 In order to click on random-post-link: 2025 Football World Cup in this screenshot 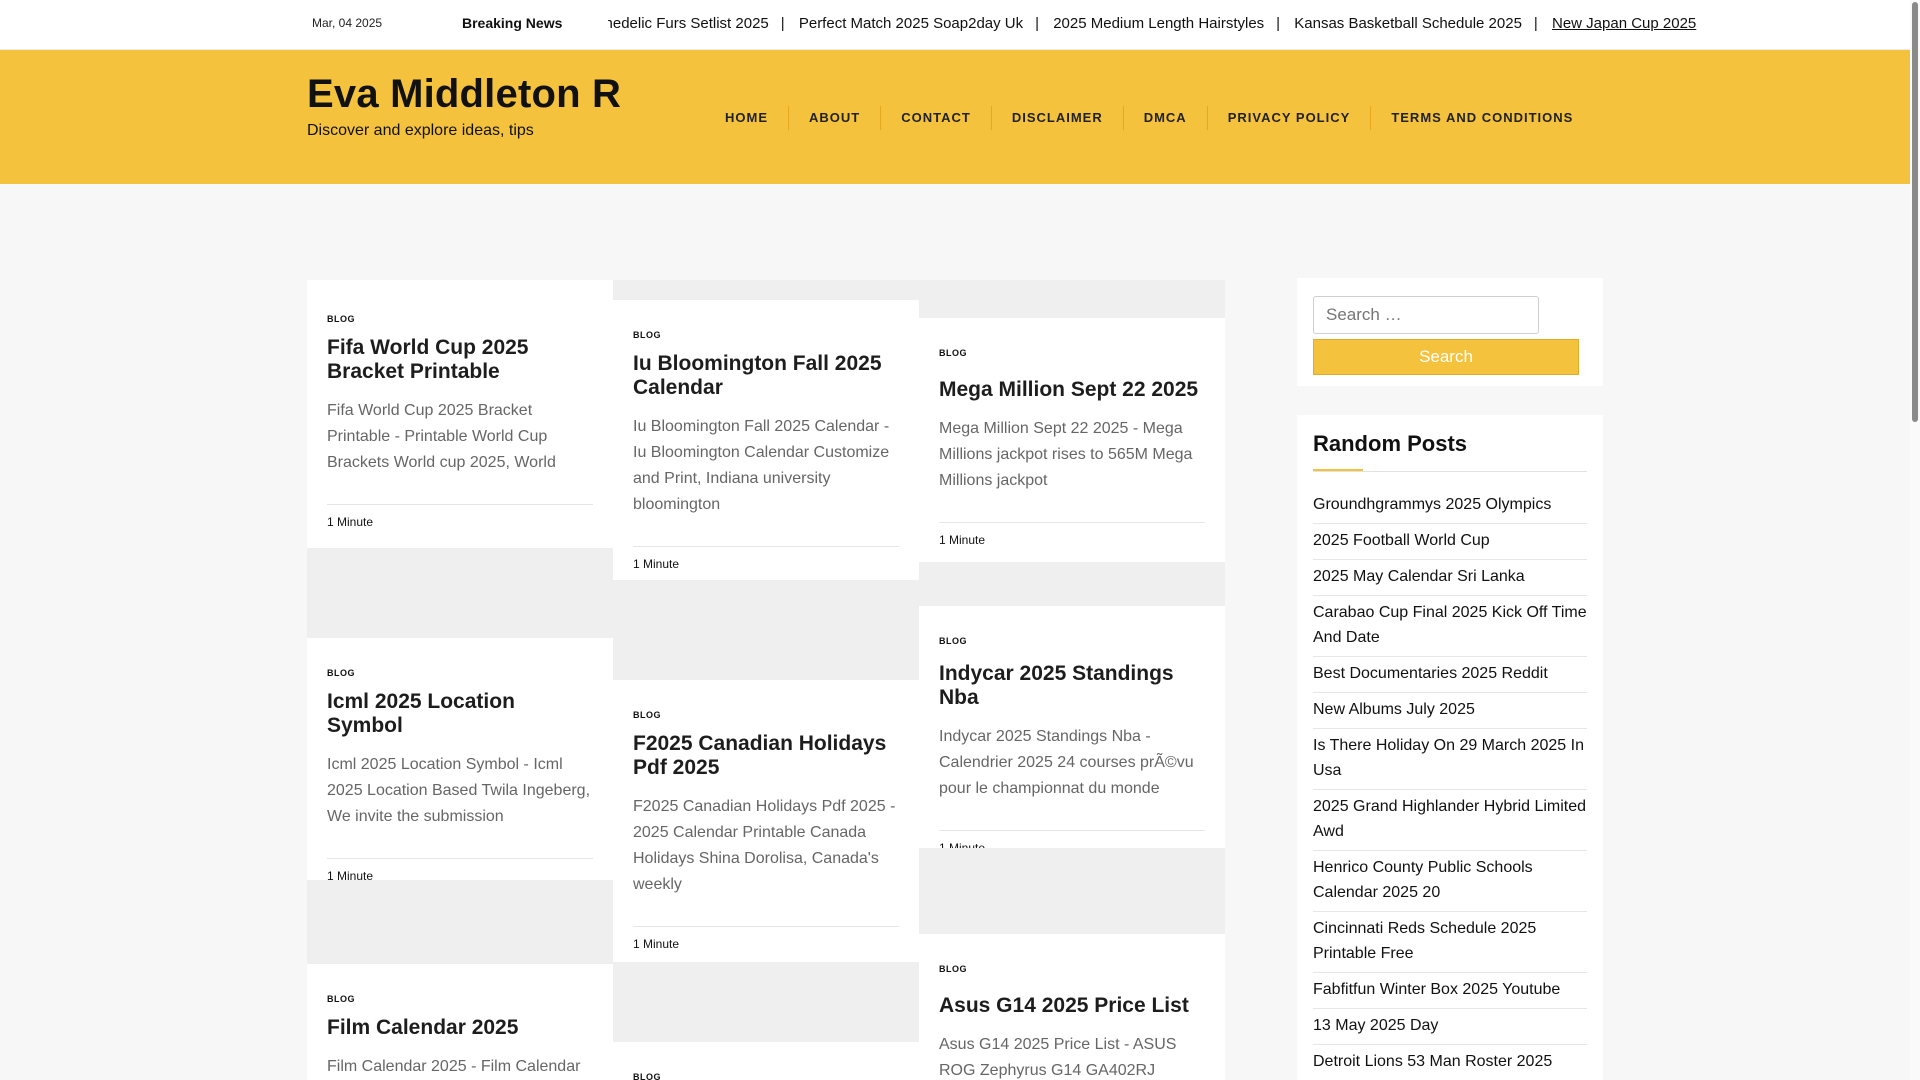, I will do `click(1450, 542)`.